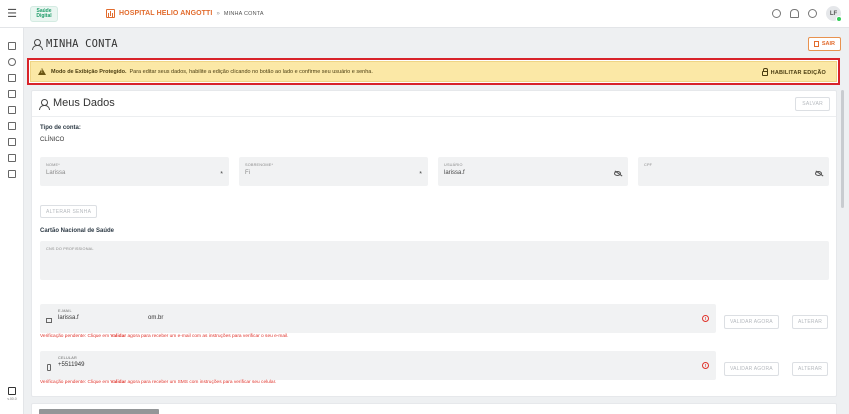  I want to click on card-title: Meus Dados, so click(84, 103).